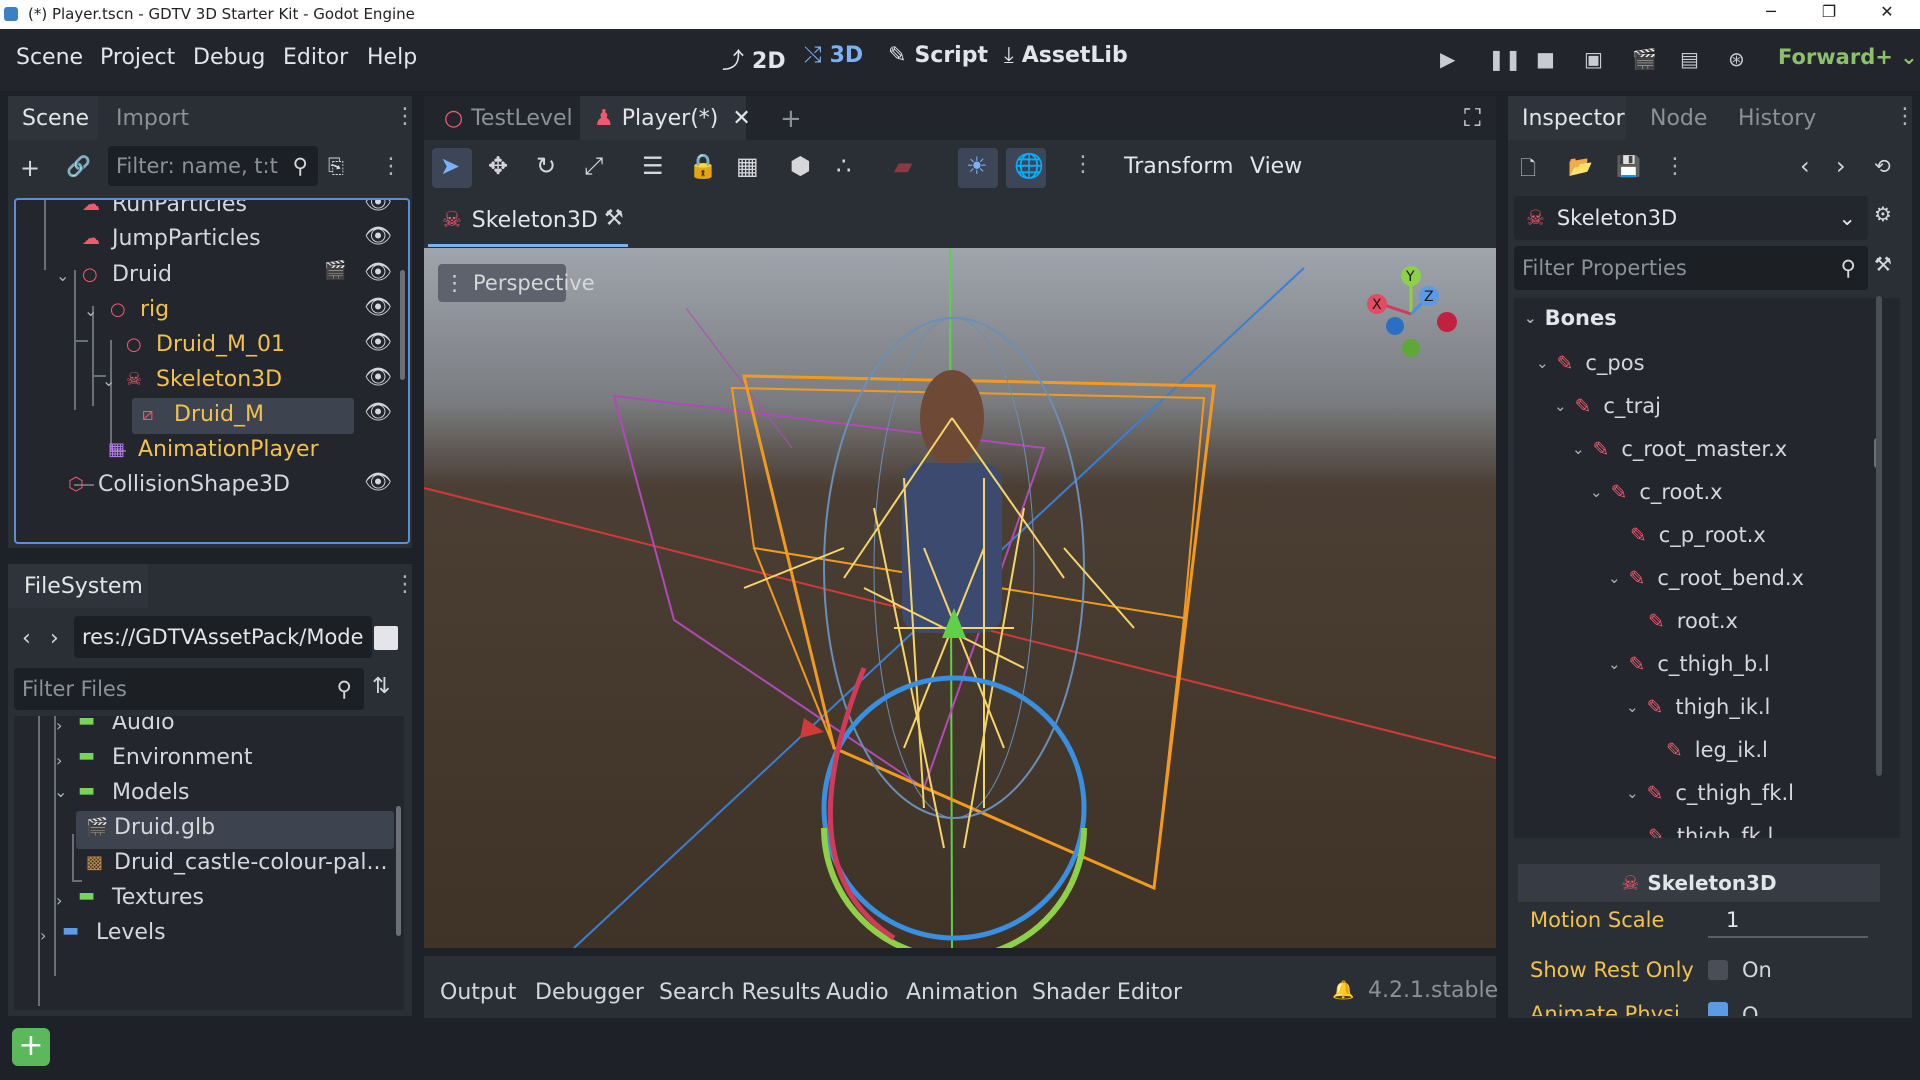 This screenshot has height=1080, width=1920. I want to click on pause-icon: ❚❚, so click(1505, 59).